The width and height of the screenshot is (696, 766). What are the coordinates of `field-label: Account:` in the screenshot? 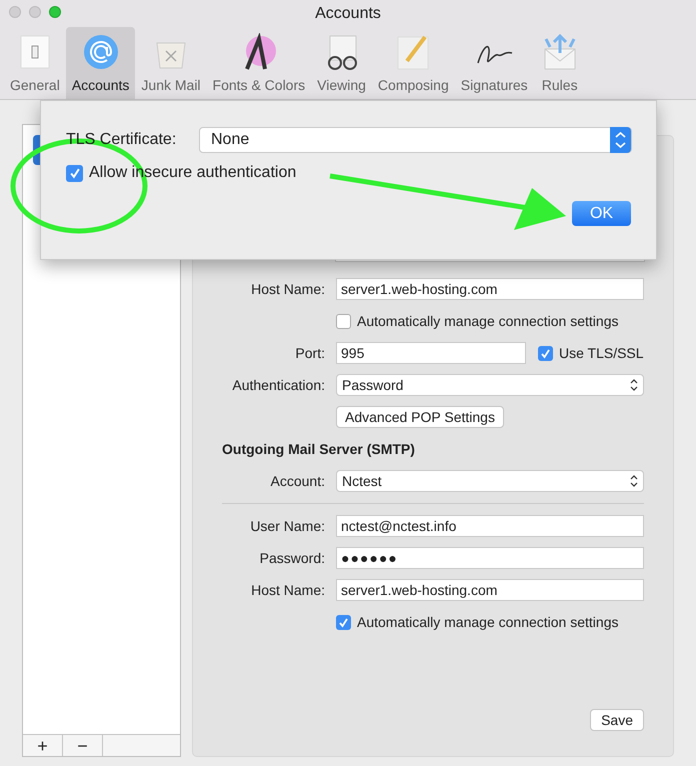 It's located at (297, 481).